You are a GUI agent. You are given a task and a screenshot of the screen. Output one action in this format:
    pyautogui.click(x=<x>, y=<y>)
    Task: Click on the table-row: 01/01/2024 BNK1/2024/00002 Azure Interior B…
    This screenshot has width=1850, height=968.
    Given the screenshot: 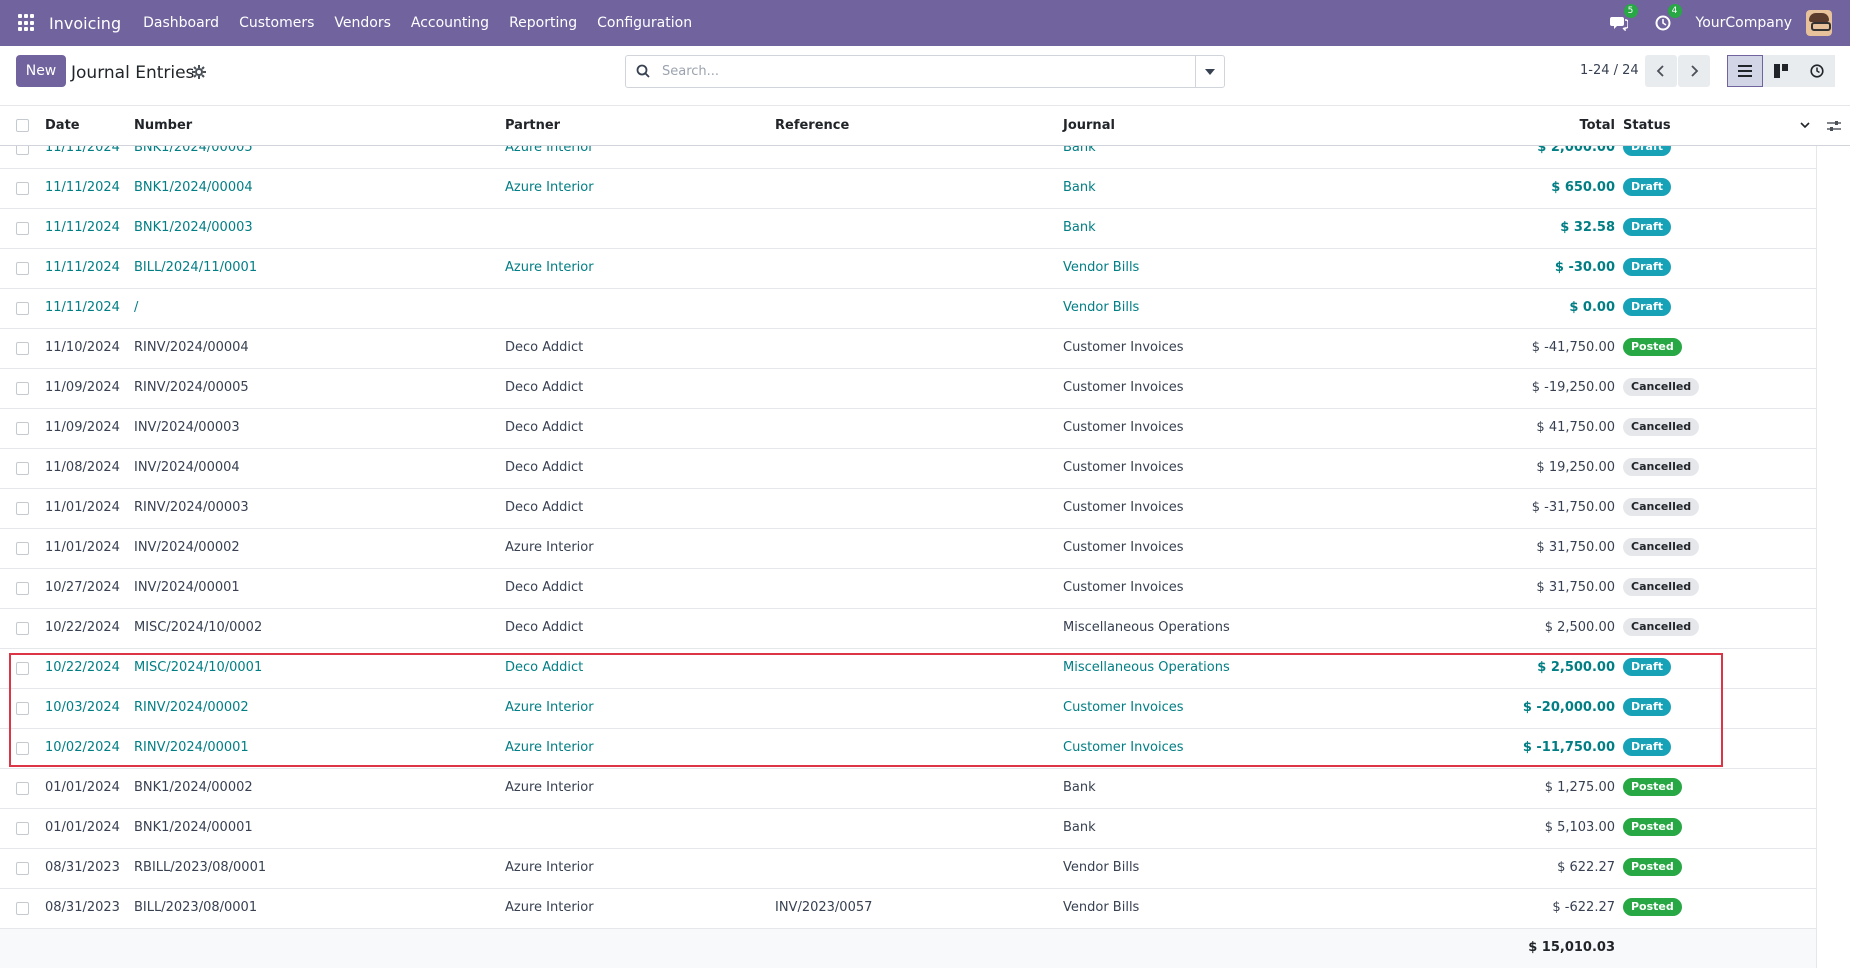 What is the action you would take?
    pyautogui.click(x=908, y=789)
    